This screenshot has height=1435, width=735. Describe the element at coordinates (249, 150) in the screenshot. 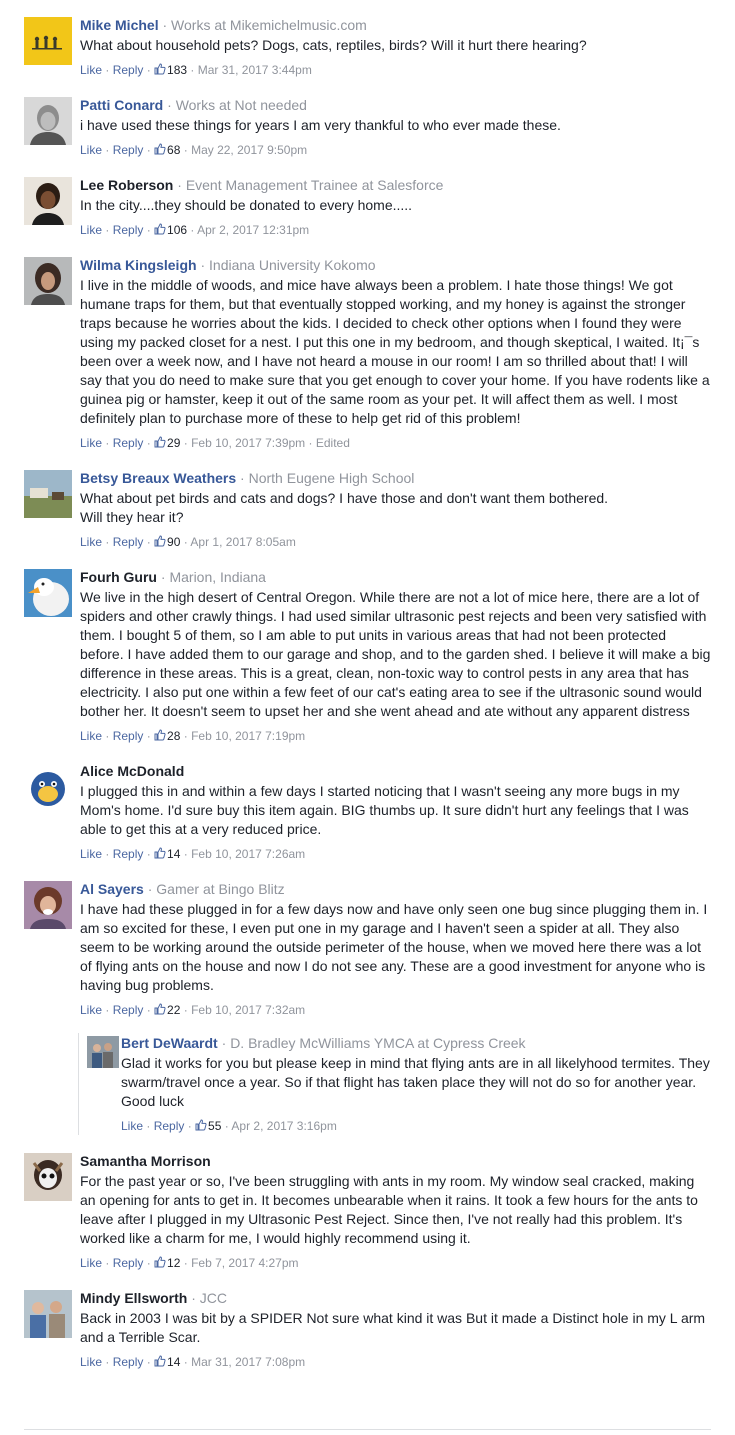

I see `timestamp: May 22, 2017 9:50pm` at that location.